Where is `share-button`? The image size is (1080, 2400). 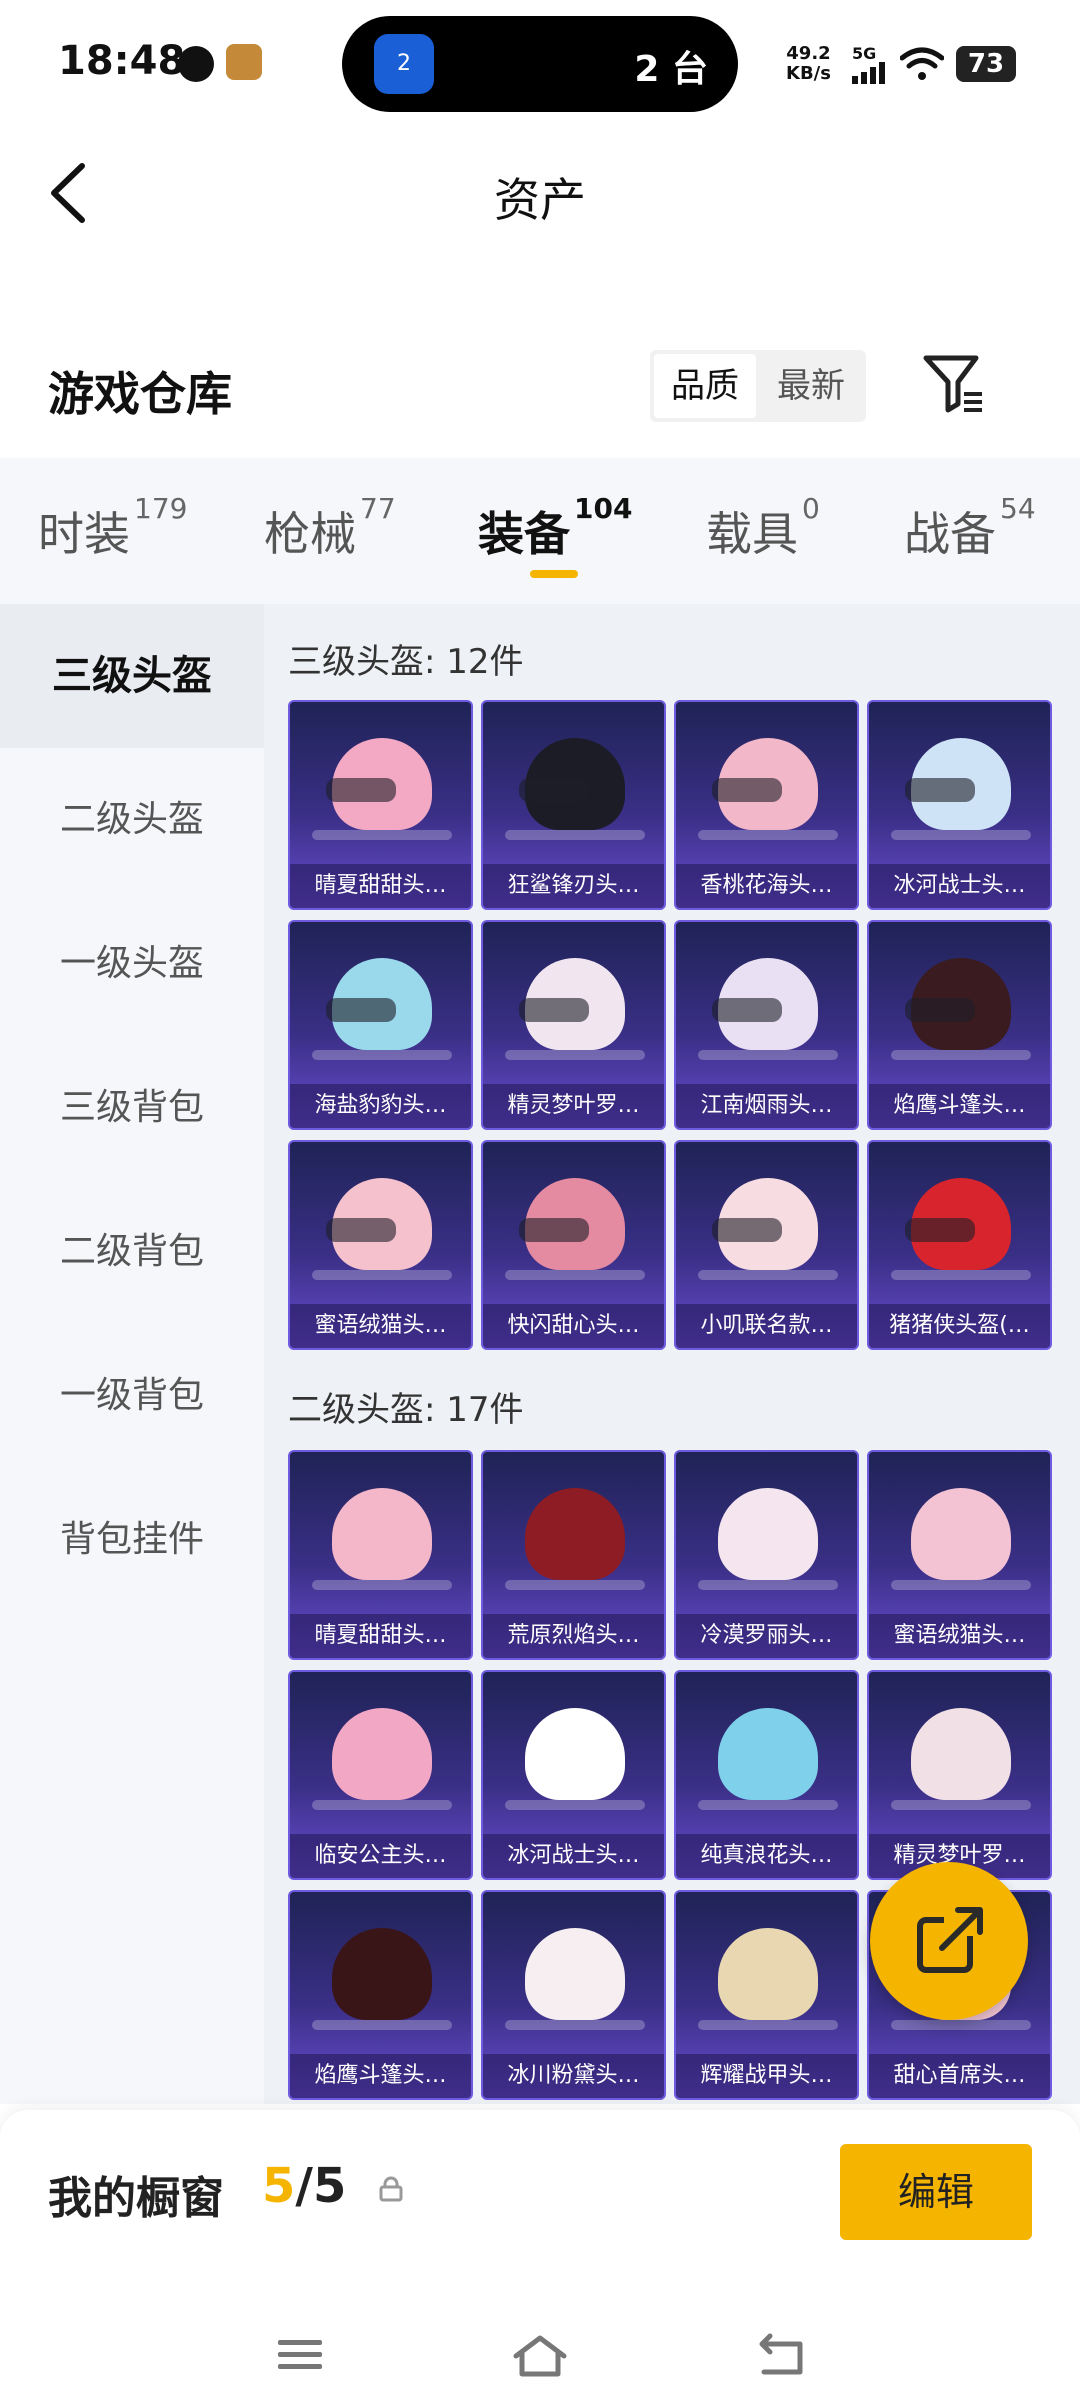
share-button is located at coordinates (949, 1941).